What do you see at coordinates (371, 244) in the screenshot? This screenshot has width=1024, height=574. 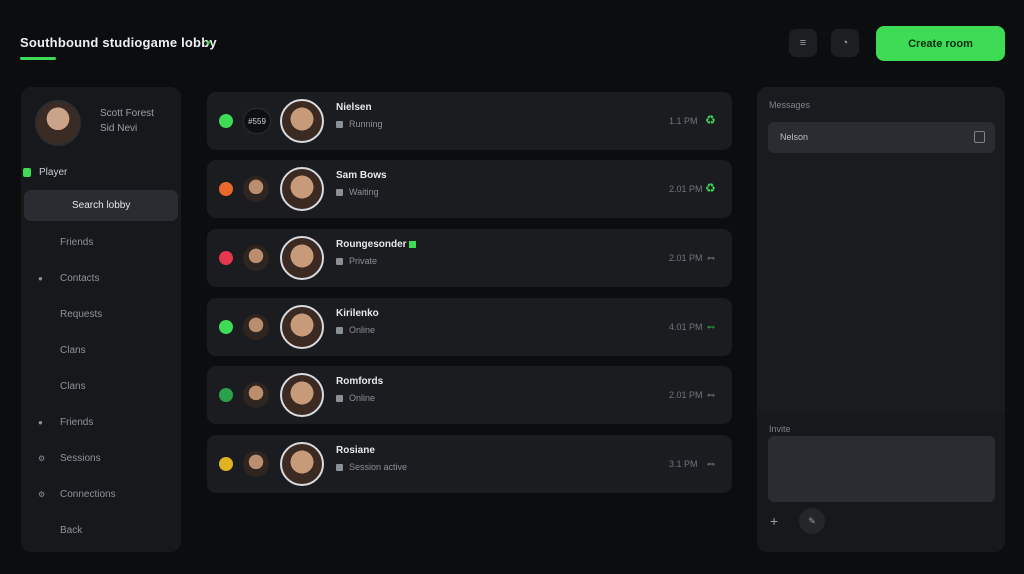 I see `contact-name-text: Roungesonder` at bounding box center [371, 244].